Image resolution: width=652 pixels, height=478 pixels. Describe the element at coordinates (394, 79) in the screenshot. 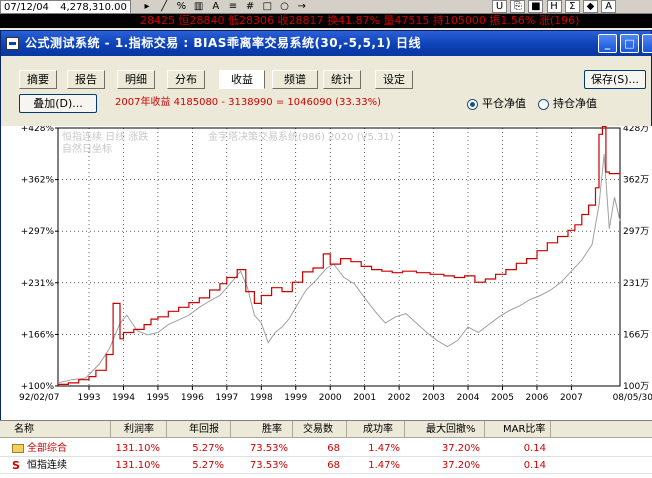

I see `tab-settings: 设定` at that location.